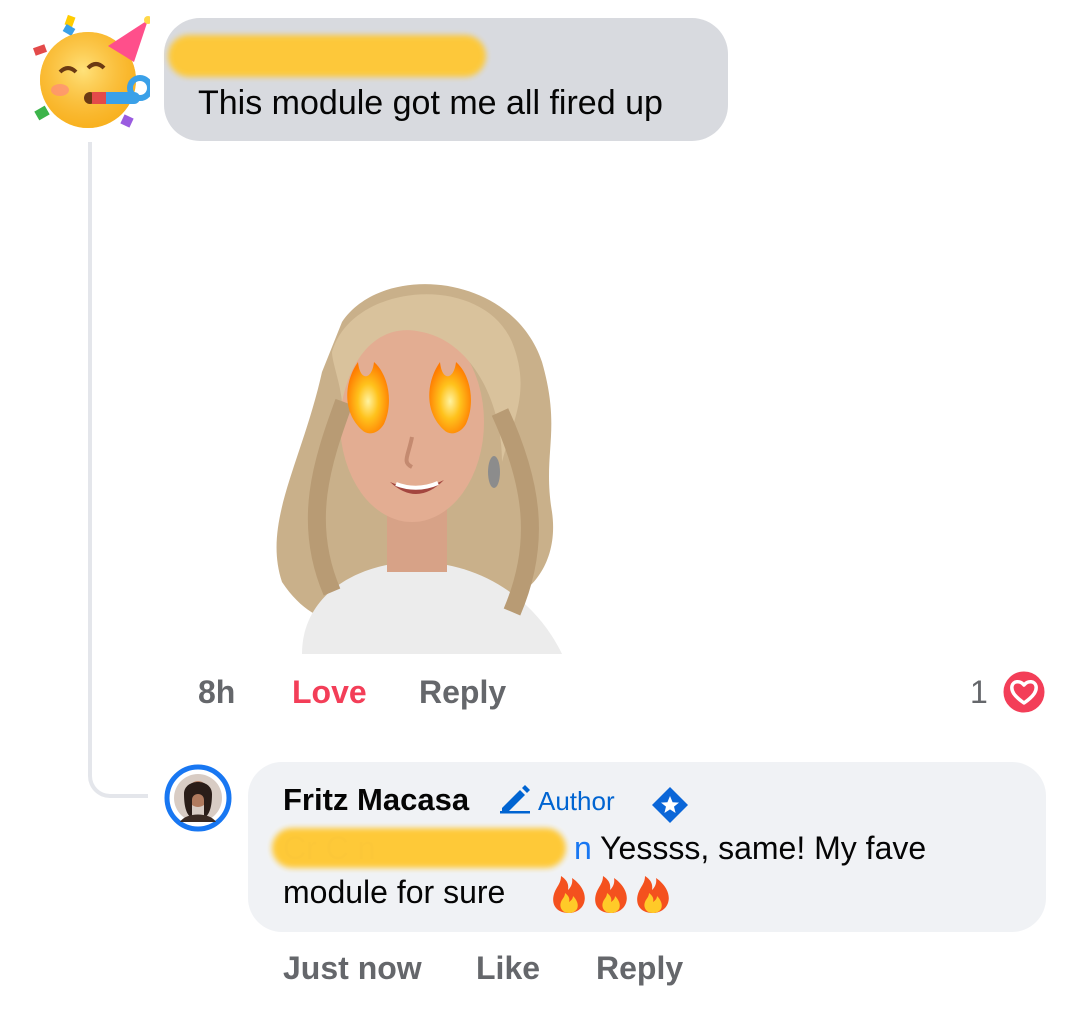 This screenshot has width=1080, height=1012. What do you see at coordinates (327, 56) in the screenshot?
I see `redacted-commenter-name` at bounding box center [327, 56].